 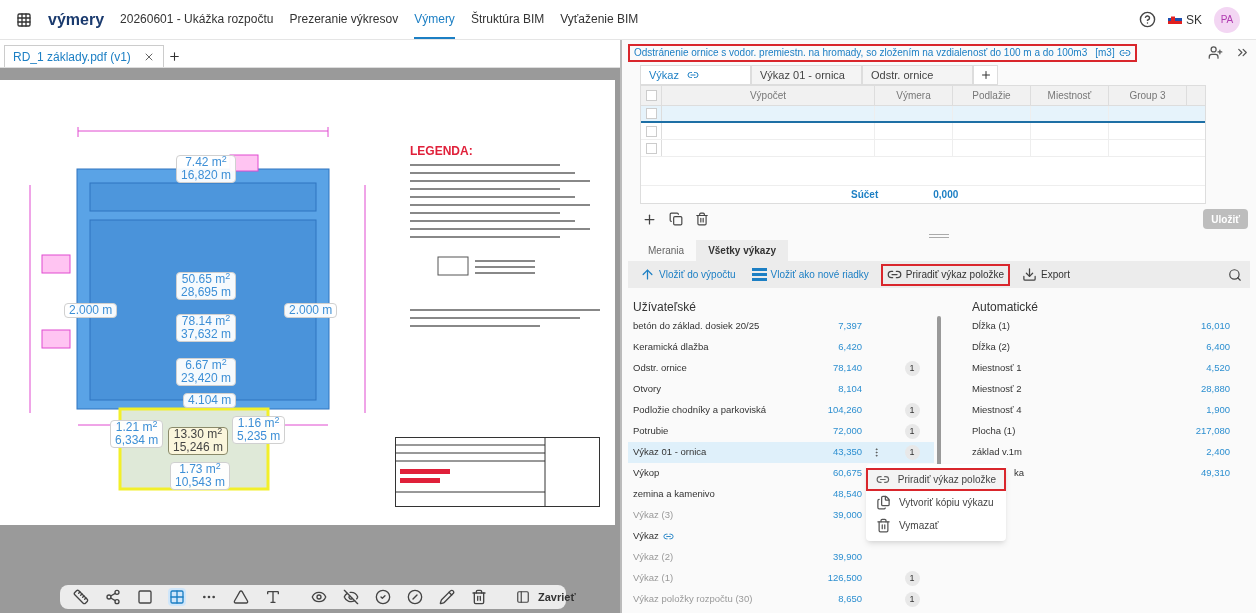 What do you see at coordinates (84, 56) in the screenshot?
I see `document-tab: RD_1 základy.pdf (v1)` at bounding box center [84, 56].